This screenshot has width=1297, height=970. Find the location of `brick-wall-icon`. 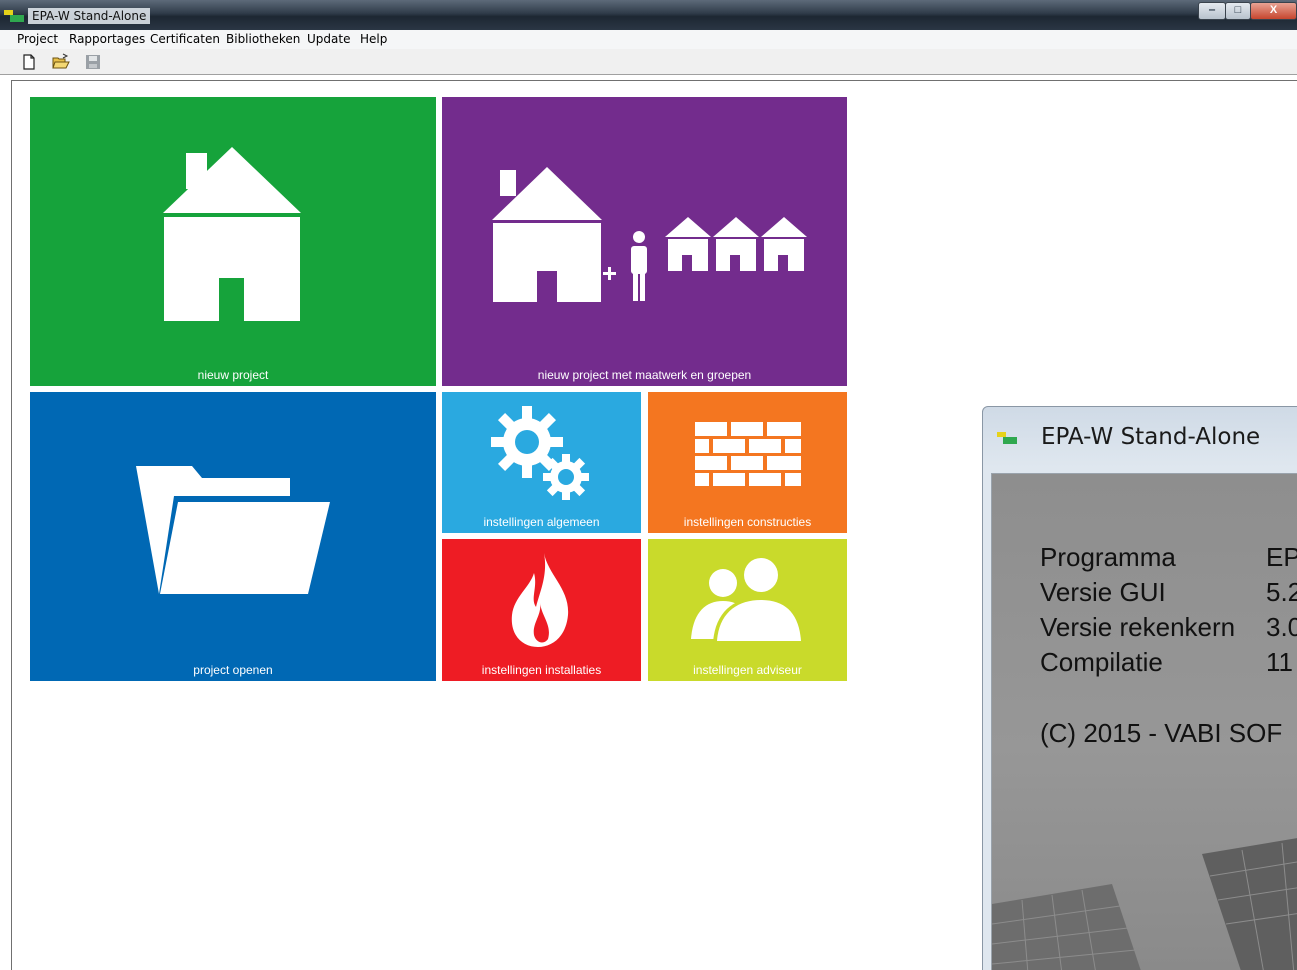

brick-wall-icon is located at coordinates (748, 454).